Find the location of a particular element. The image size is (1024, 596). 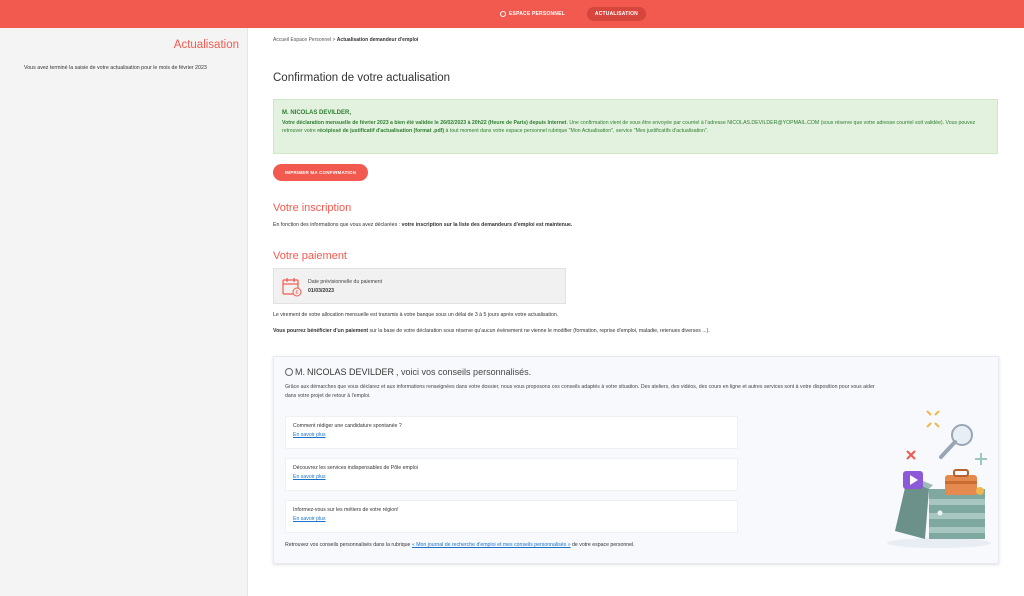

advice-footer-end: de votre espace personnel. is located at coordinates (602, 545).